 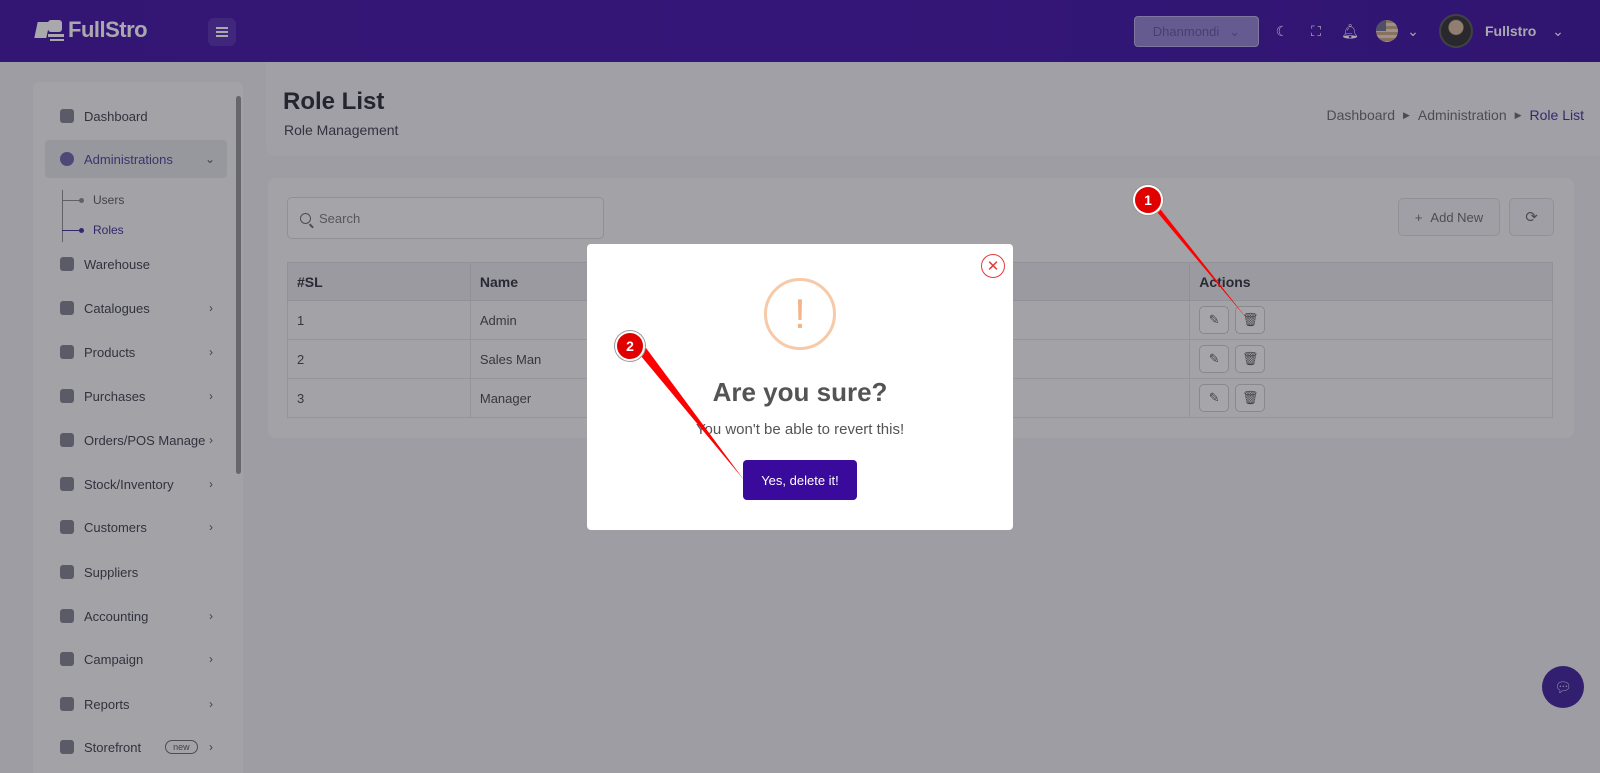 I want to click on confirm-delete-button: Yes, delete it!, so click(x=800, y=480).